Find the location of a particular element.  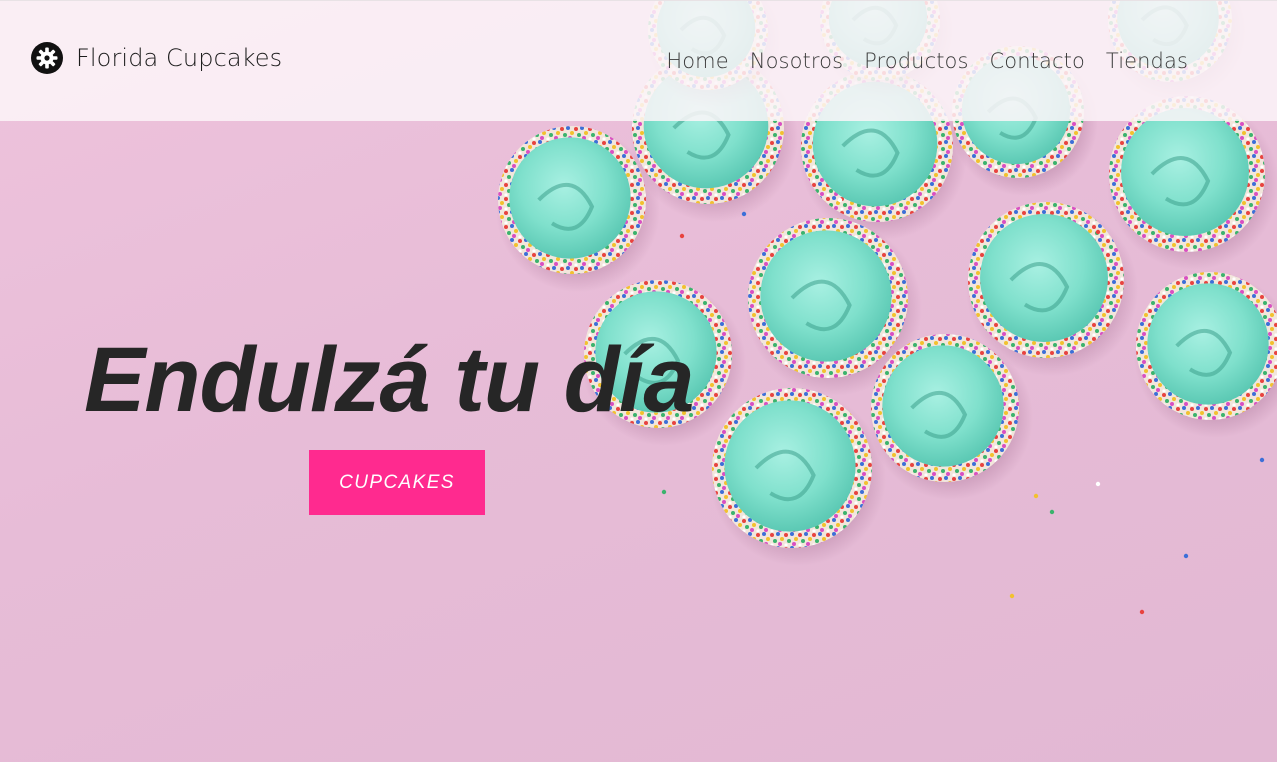

main-nav: Home Nosotros Productos Contacto Tiendas is located at coordinates (927, 61).